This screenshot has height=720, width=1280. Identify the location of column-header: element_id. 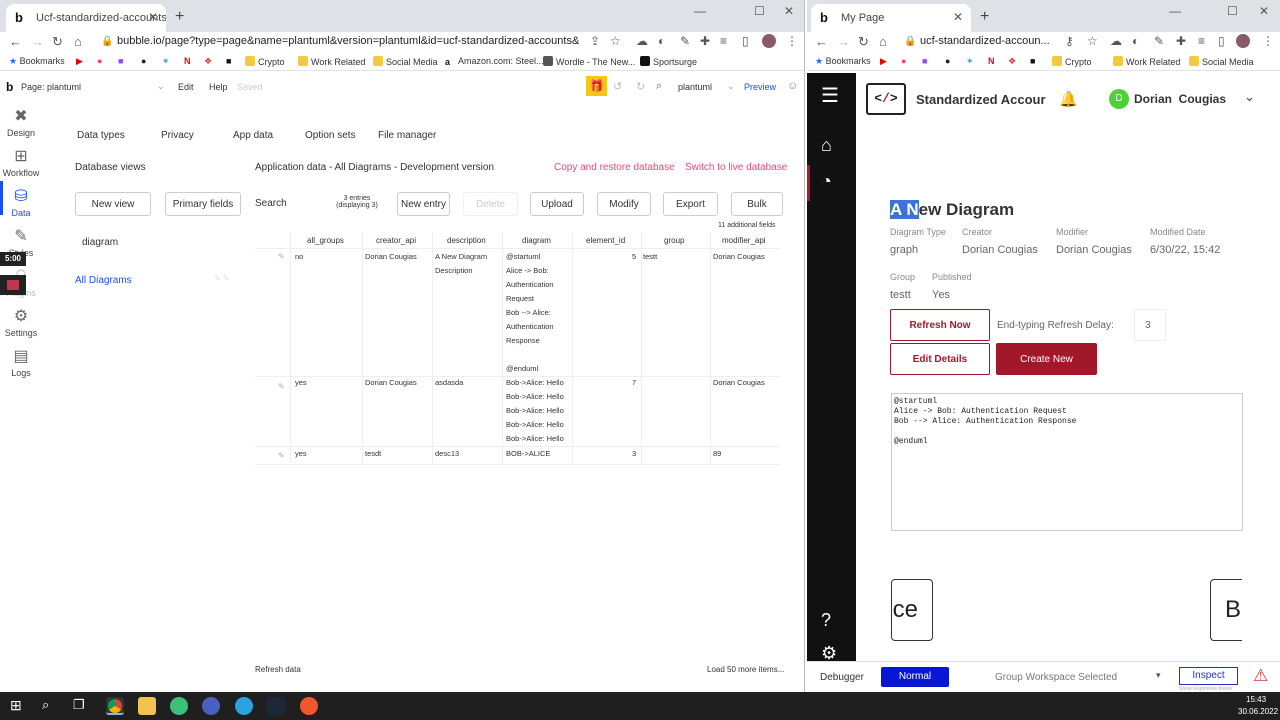
(605, 240).